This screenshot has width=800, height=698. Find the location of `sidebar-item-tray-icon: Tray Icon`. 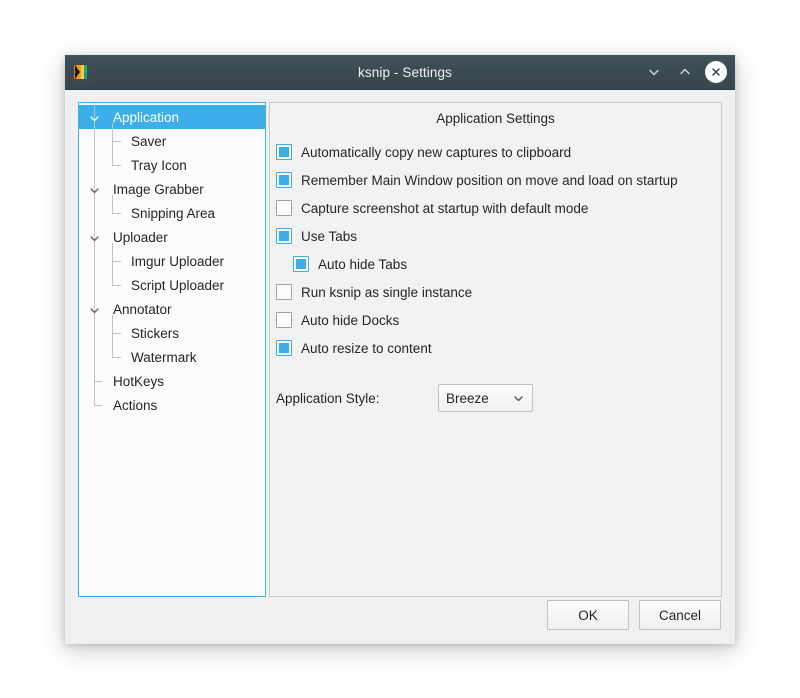

sidebar-item-tray-icon: Tray Icon is located at coordinates (172, 165).